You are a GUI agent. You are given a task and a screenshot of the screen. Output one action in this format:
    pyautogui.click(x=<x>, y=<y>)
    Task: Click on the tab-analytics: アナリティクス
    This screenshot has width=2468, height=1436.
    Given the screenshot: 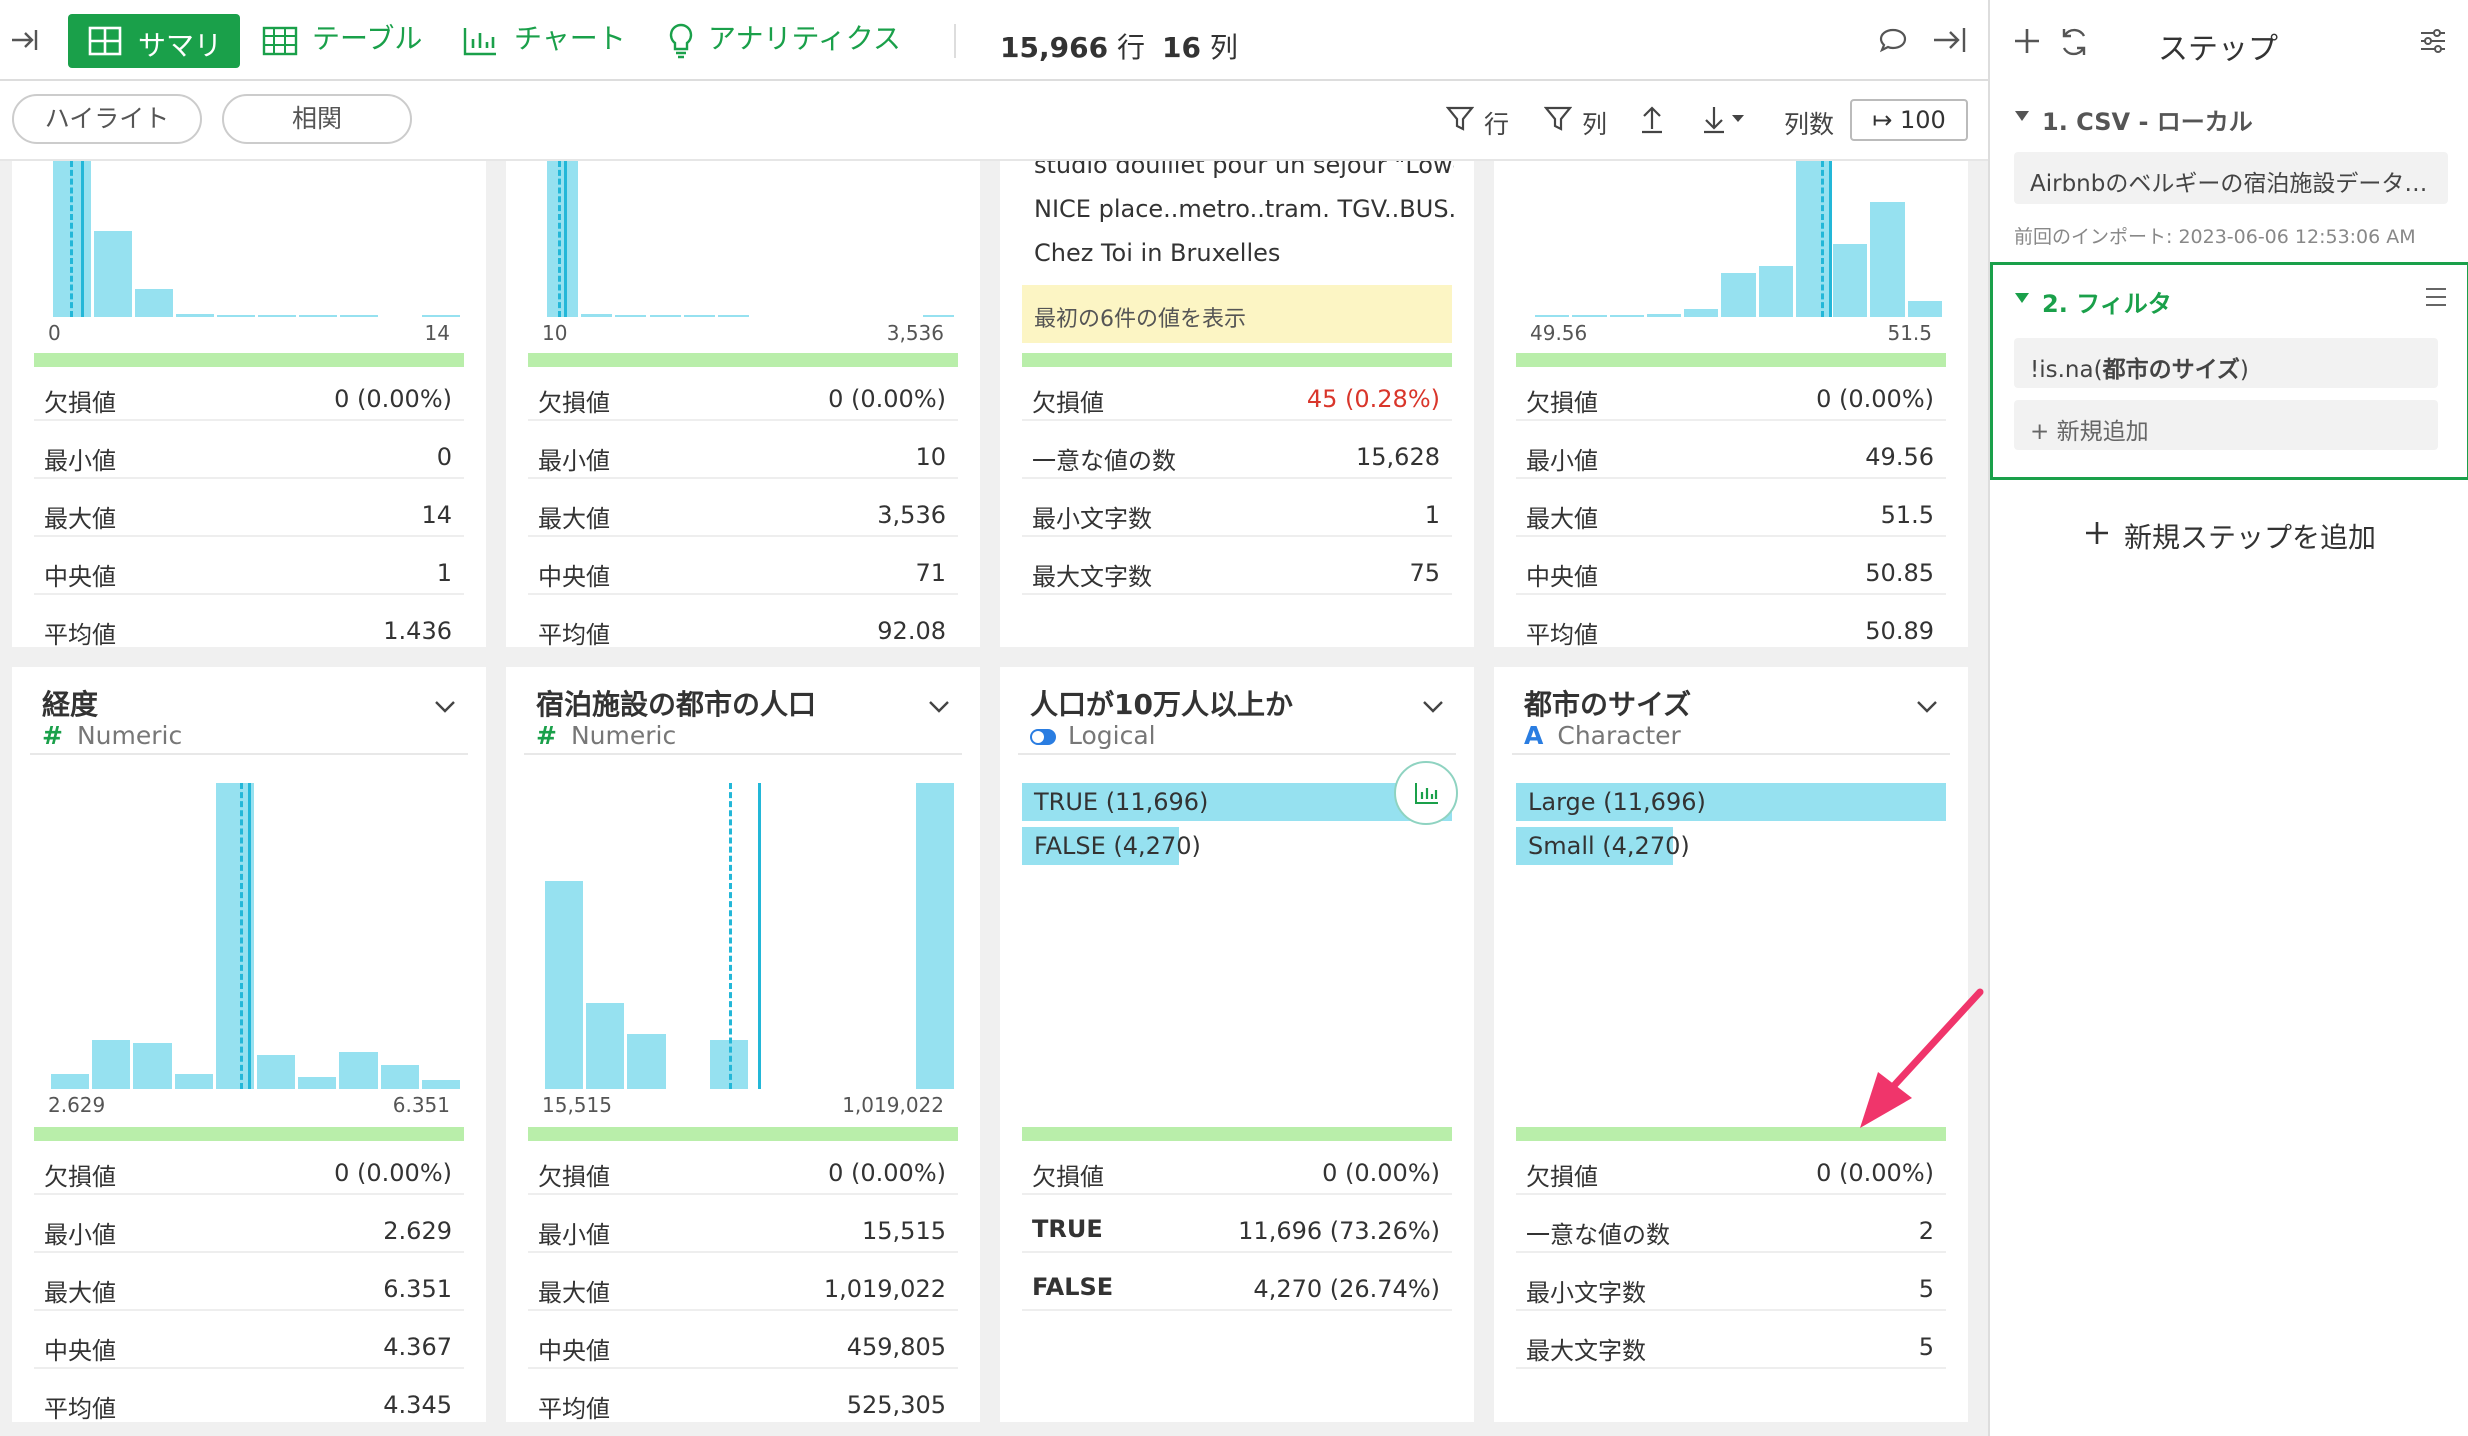 What is the action you would take?
    pyautogui.click(x=791, y=42)
    